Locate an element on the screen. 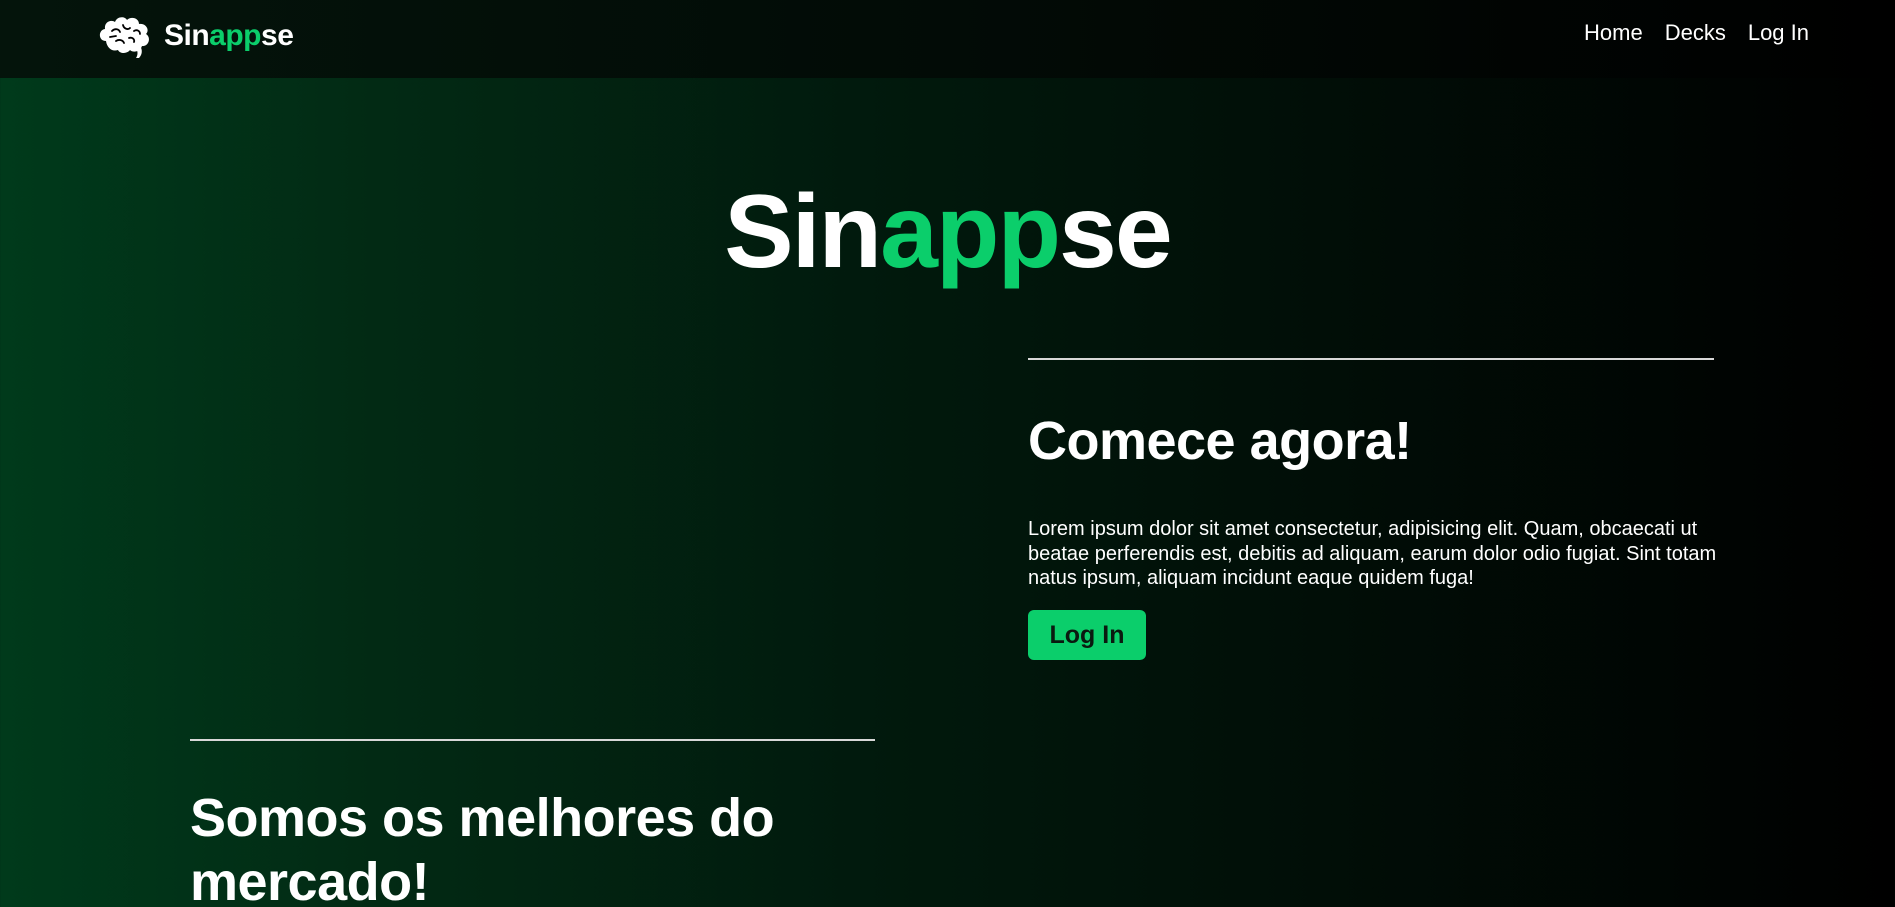 The width and height of the screenshot is (1895, 907). divider-left is located at coordinates (532, 740).